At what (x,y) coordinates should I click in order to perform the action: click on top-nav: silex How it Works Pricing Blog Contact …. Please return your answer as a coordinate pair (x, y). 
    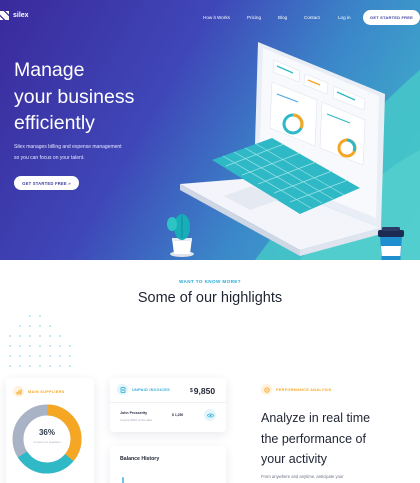
    Looking at the image, I should click on (210, 18).